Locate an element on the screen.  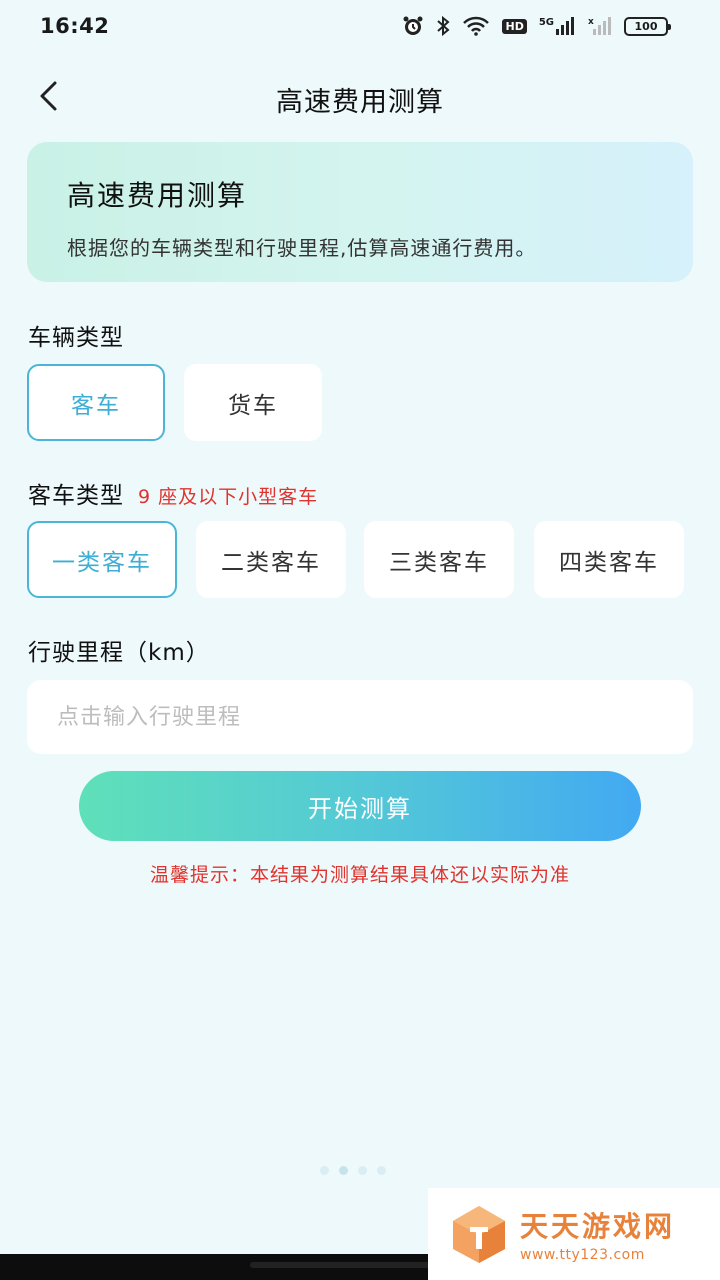
bus-type-hint: 9 座及以下小型客车 is located at coordinates (228, 497).